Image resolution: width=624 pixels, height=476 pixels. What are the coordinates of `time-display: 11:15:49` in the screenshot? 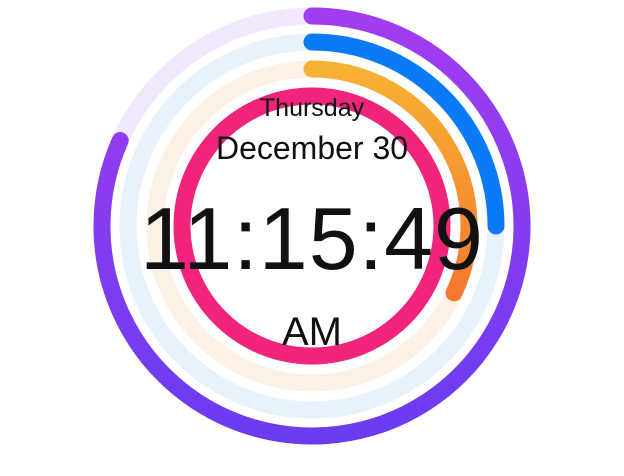 It's located at (311, 238).